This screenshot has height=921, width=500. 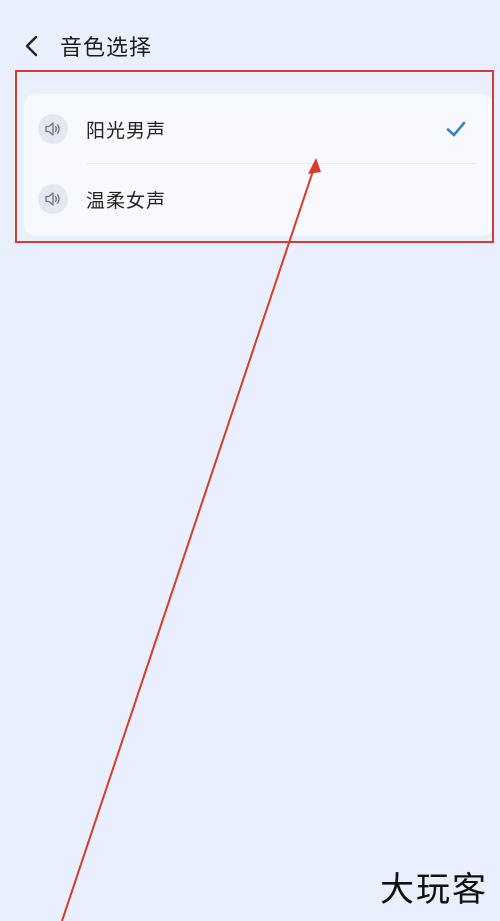 I want to click on voice-option-label: 阳光男声, so click(x=126, y=130).